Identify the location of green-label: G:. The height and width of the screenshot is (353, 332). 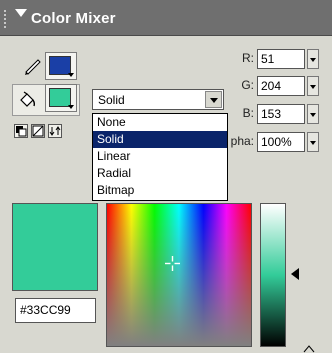
(247, 85).